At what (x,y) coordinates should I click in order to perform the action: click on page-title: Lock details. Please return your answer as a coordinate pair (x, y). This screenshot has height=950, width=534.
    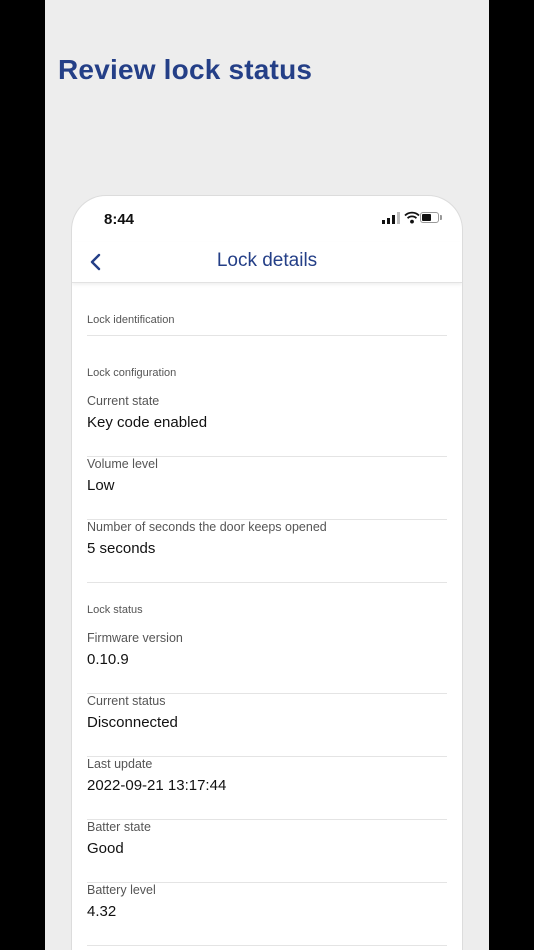
    Looking at the image, I should click on (267, 260).